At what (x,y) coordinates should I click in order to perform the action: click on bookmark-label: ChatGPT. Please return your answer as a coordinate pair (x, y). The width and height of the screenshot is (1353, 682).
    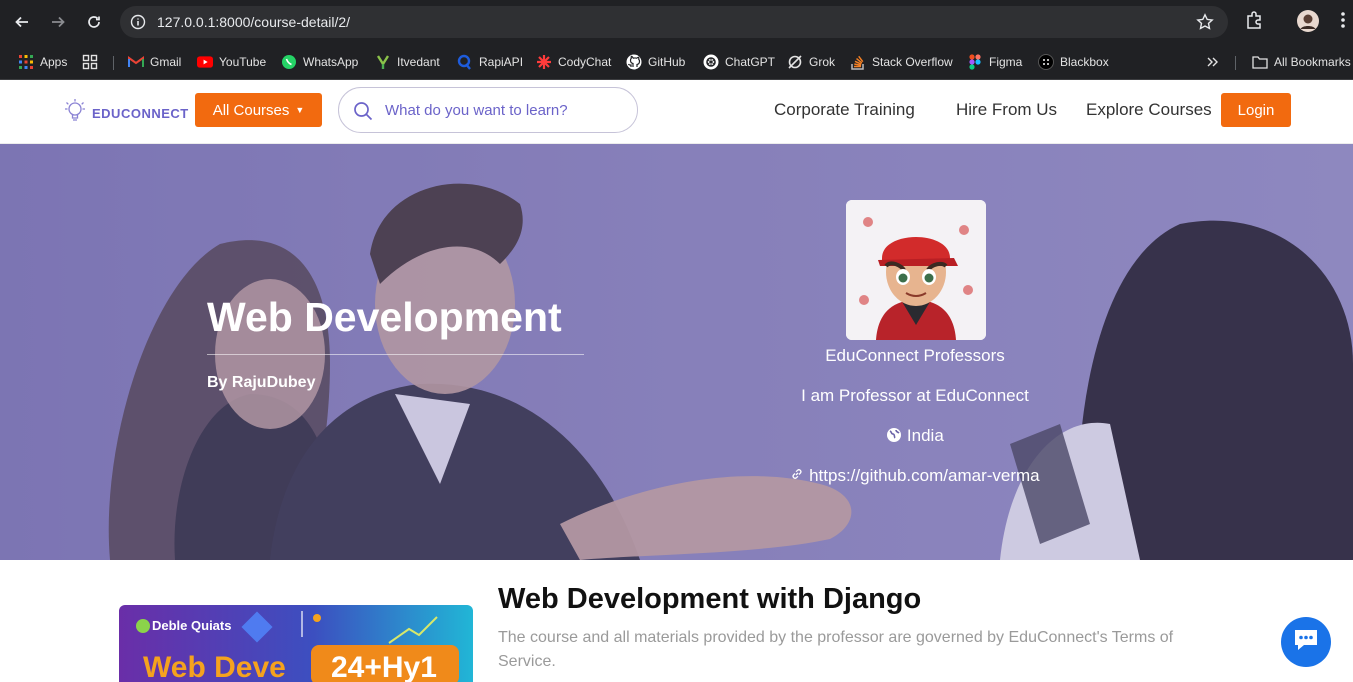
    Looking at the image, I should click on (750, 62).